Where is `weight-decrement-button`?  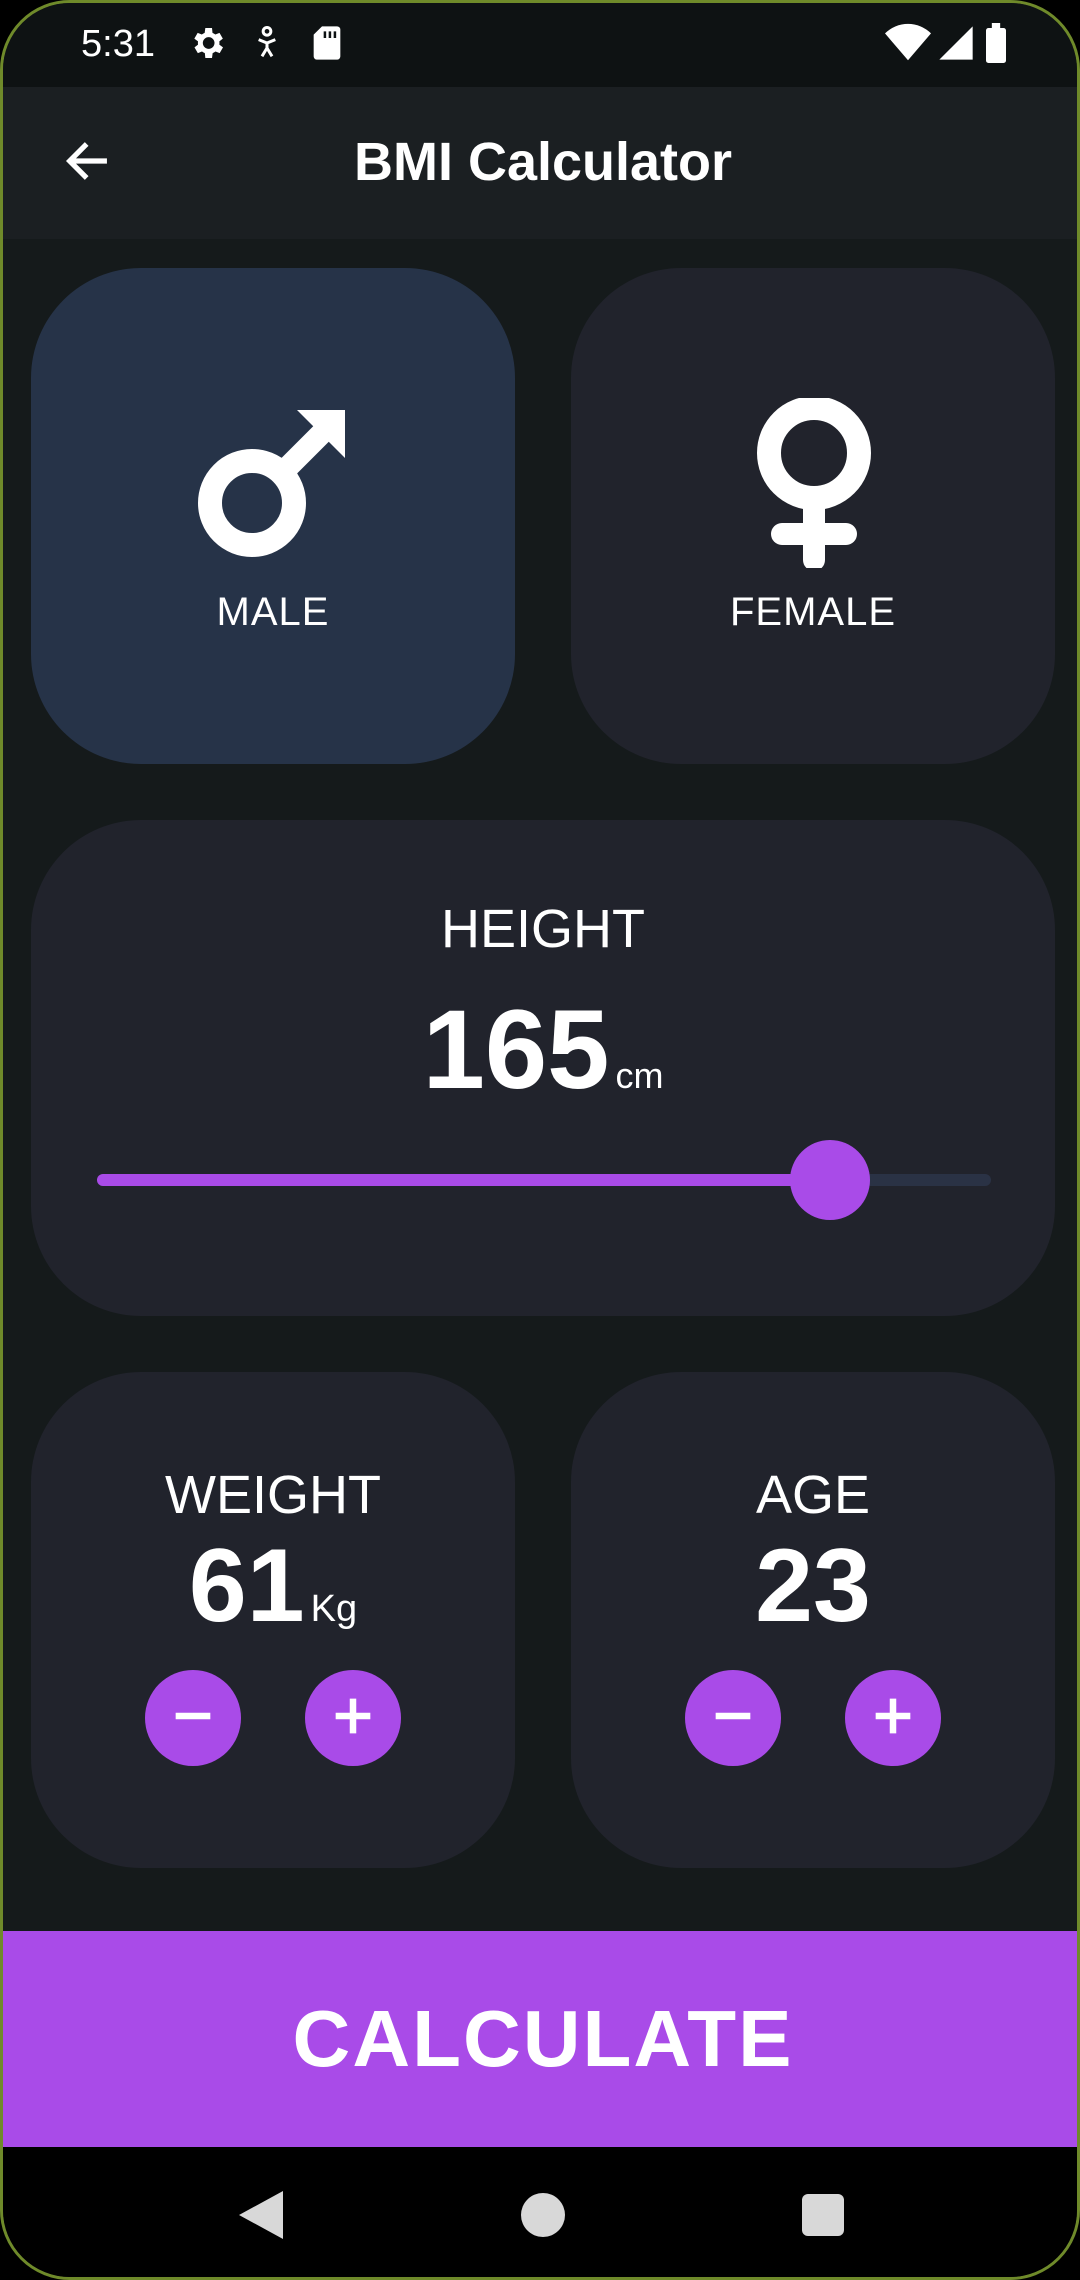
weight-decrement-button is located at coordinates (193, 1718).